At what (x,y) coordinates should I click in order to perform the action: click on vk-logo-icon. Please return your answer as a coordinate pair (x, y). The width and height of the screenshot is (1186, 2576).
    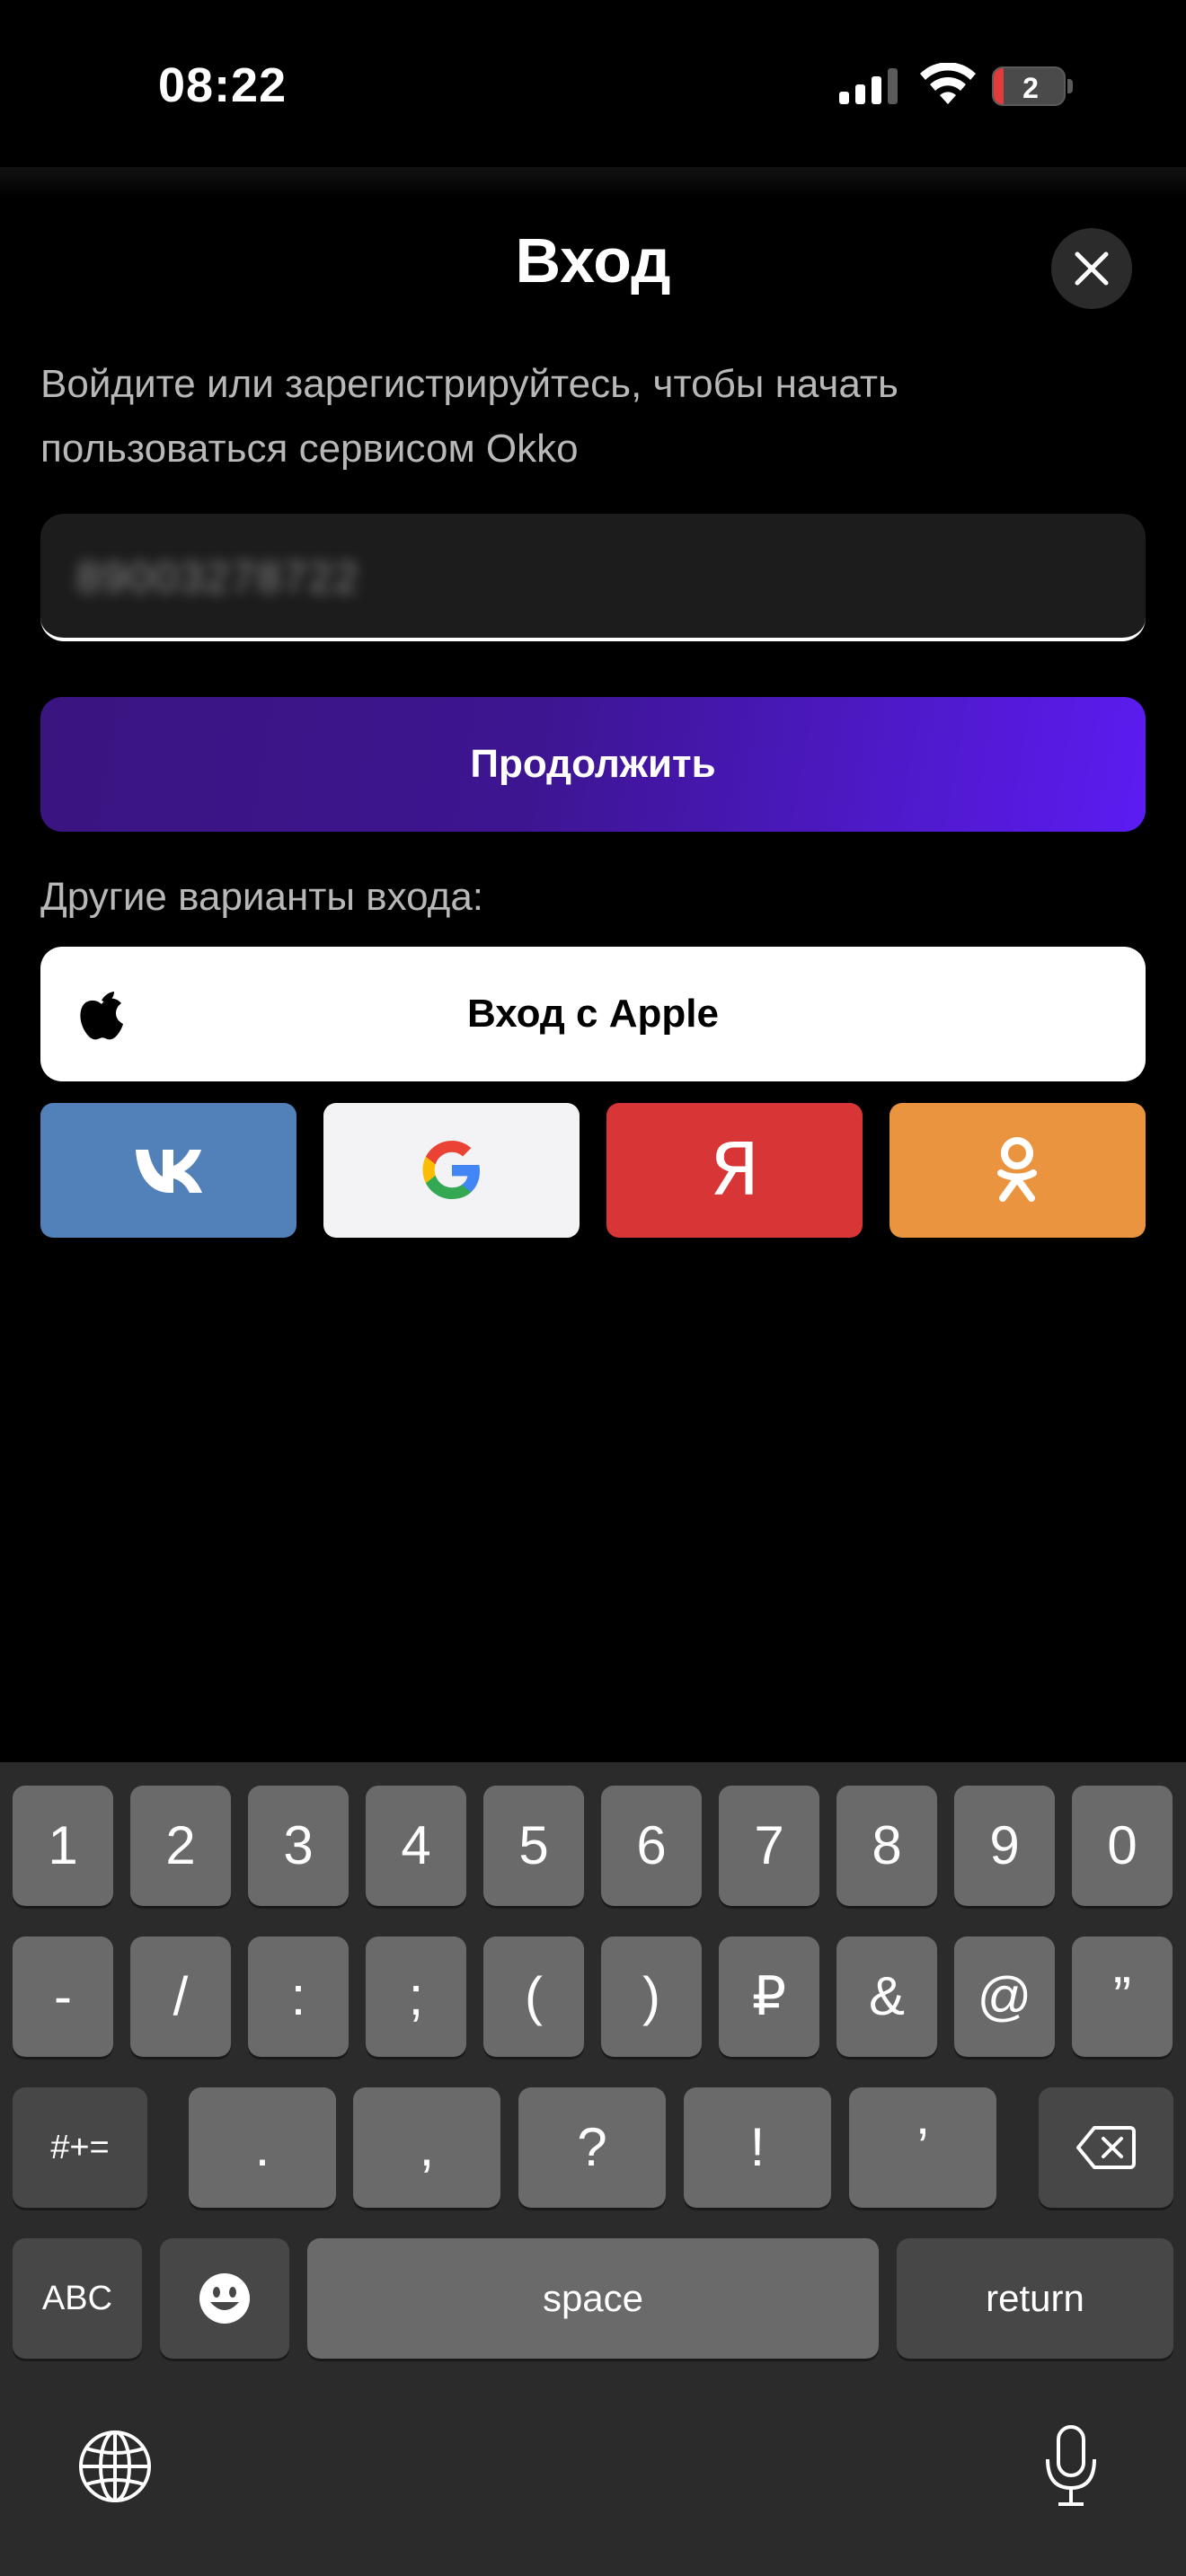
    Looking at the image, I should click on (169, 1171).